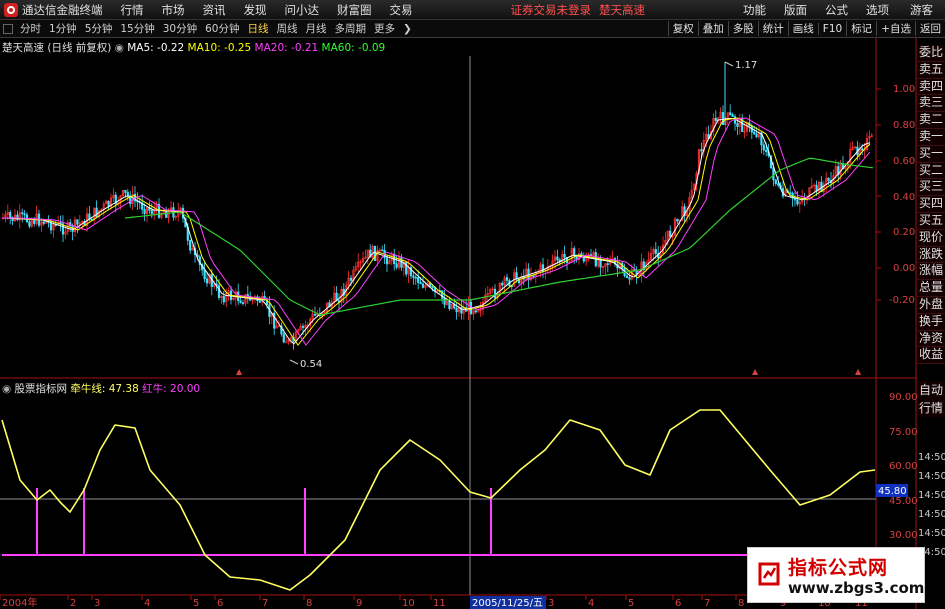 This screenshot has height=609, width=945. Describe the element at coordinates (214, 10) in the screenshot. I see `menu-news: 资讯` at that location.